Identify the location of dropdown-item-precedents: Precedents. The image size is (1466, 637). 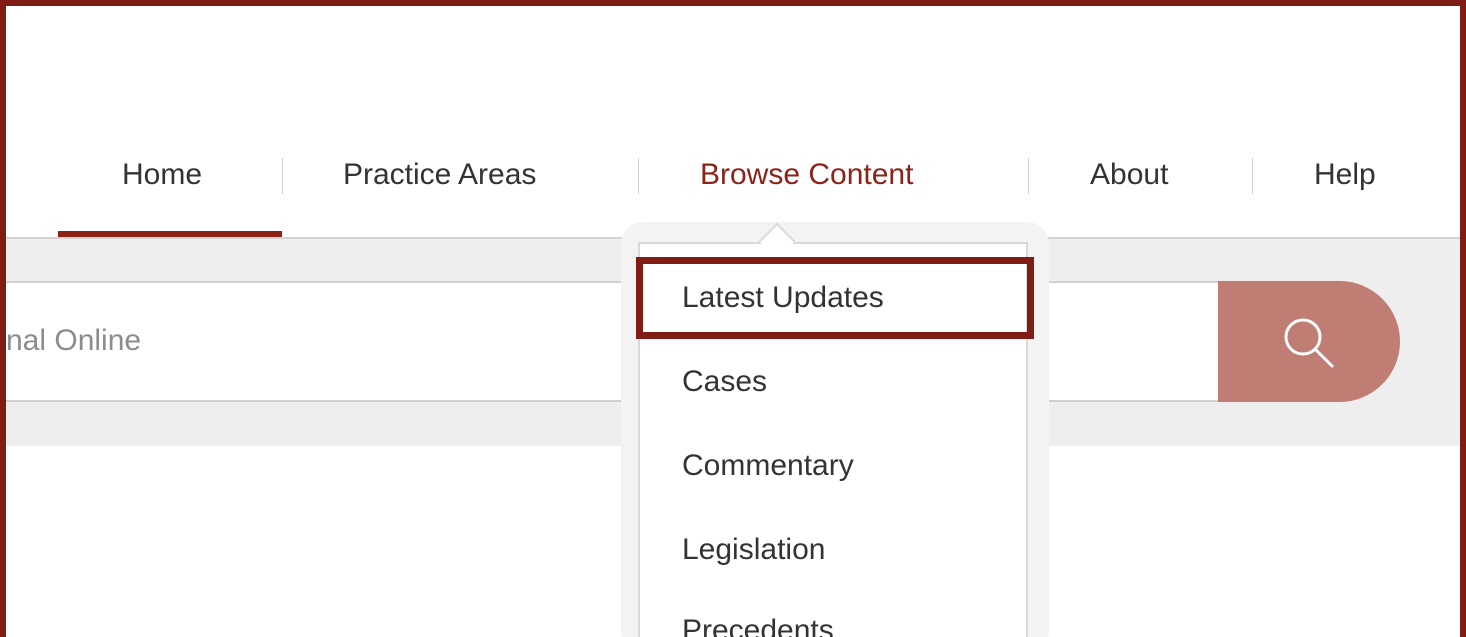
(758, 624).